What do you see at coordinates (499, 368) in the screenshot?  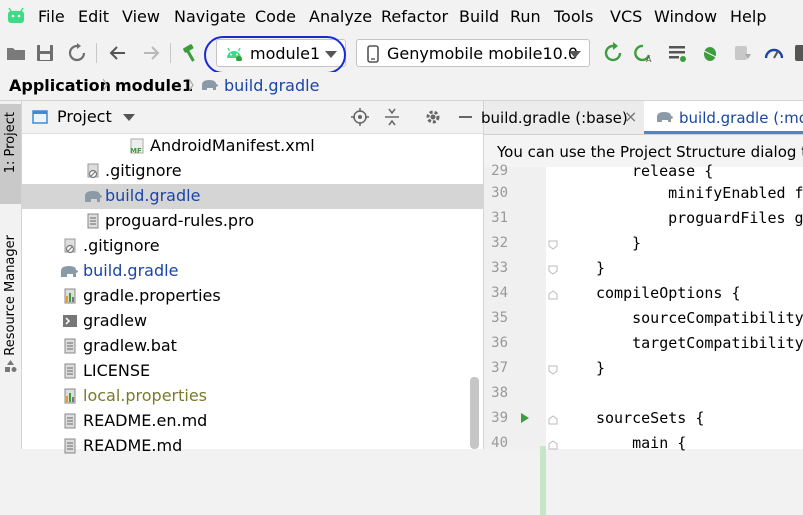 I see `line-number: 37` at bounding box center [499, 368].